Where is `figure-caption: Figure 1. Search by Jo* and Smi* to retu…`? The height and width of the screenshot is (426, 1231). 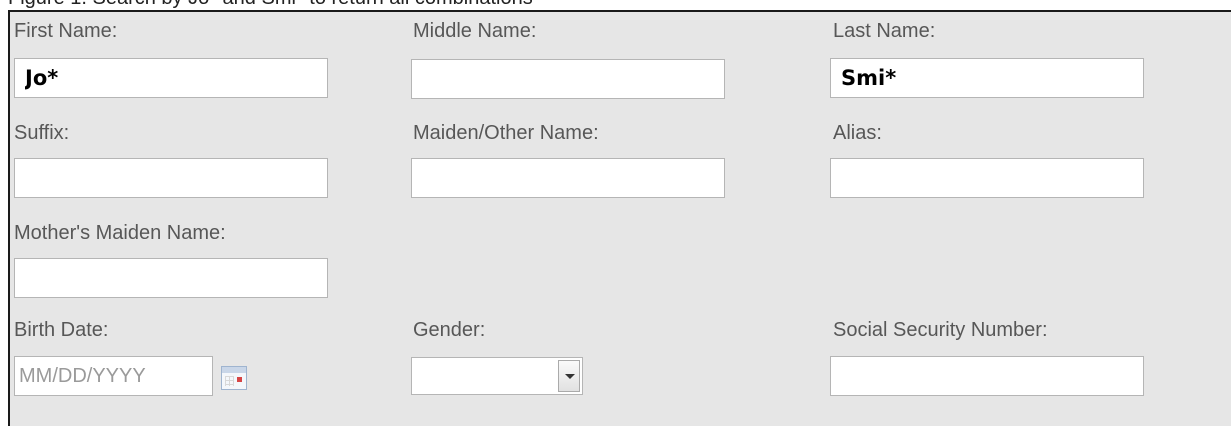 figure-caption: Figure 1. Search by Jo* and Smi* to retu… is located at coordinates (270, 5).